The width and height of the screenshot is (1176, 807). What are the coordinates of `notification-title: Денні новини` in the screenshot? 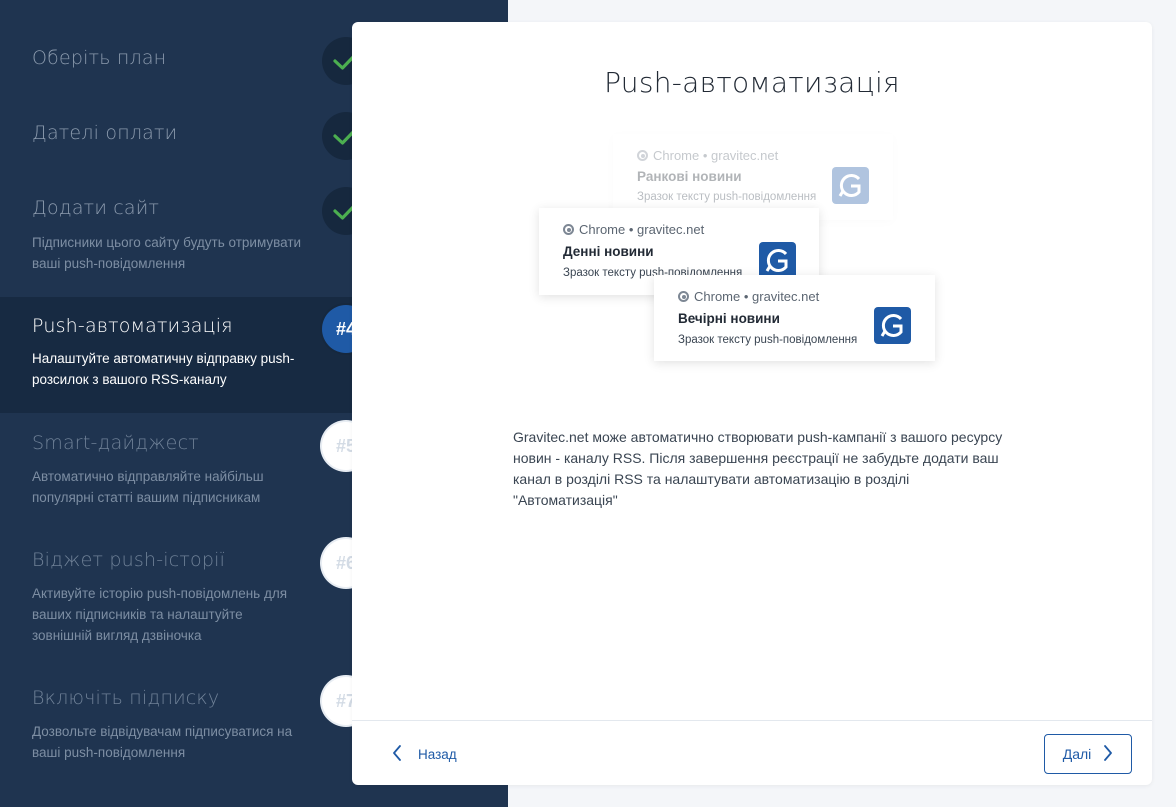 It's located at (608, 251).